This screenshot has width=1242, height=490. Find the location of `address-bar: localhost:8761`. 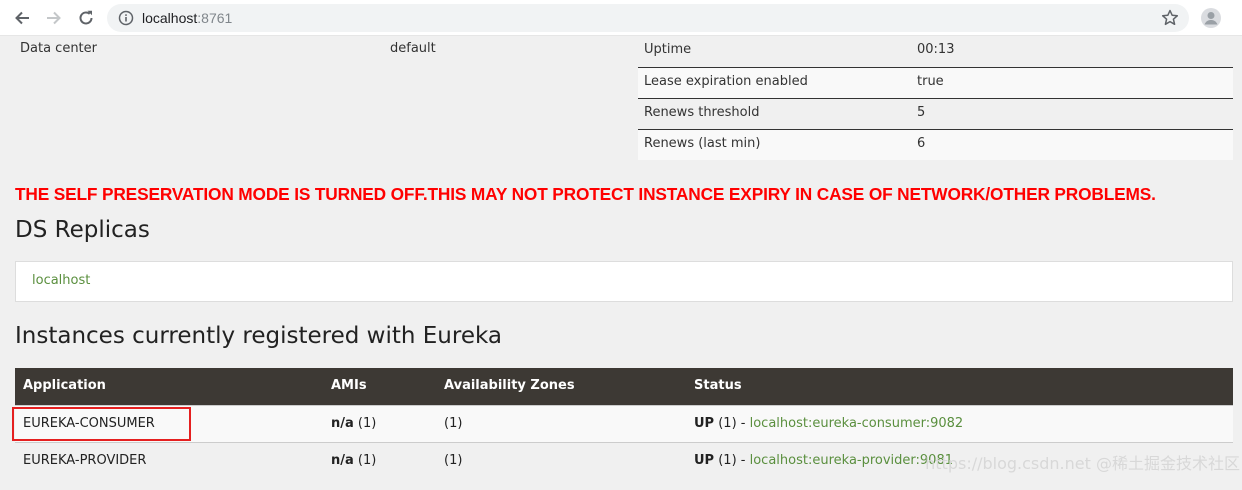

address-bar: localhost:8761 is located at coordinates (648, 18).